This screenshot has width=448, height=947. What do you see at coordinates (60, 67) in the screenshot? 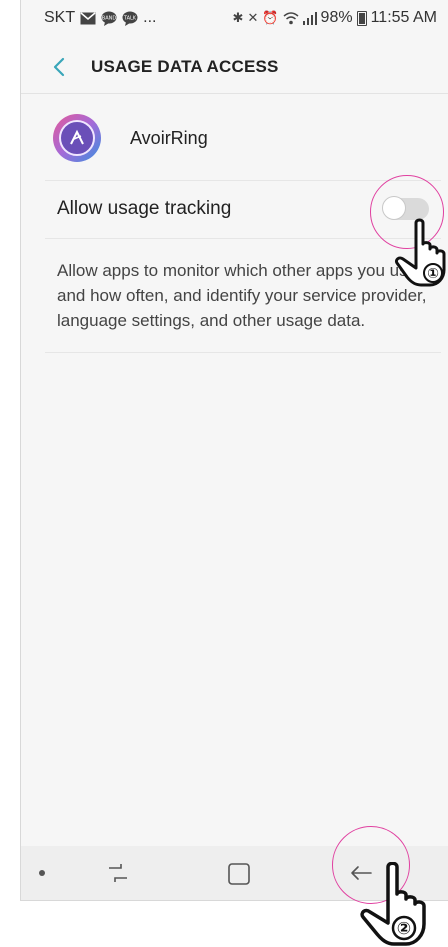
I see `chevron-left-icon` at bounding box center [60, 67].